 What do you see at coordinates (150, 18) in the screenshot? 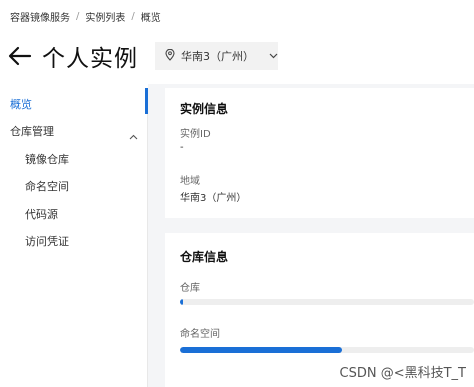
I see `breadcrumb-item-overview: 概览` at bounding box center [150, 18].